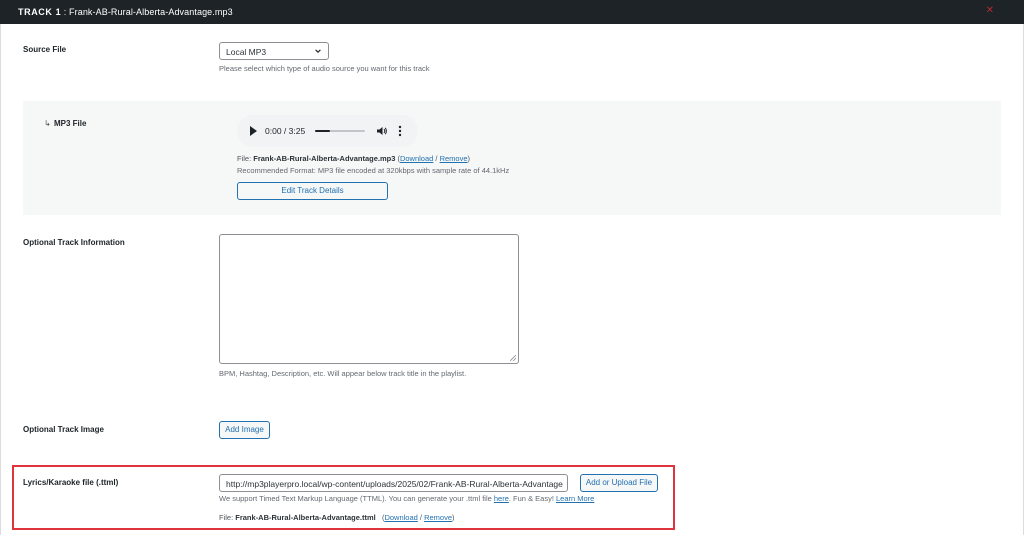  I want to click on audio-player: 0:00 / 3:25, so click(327, 131).